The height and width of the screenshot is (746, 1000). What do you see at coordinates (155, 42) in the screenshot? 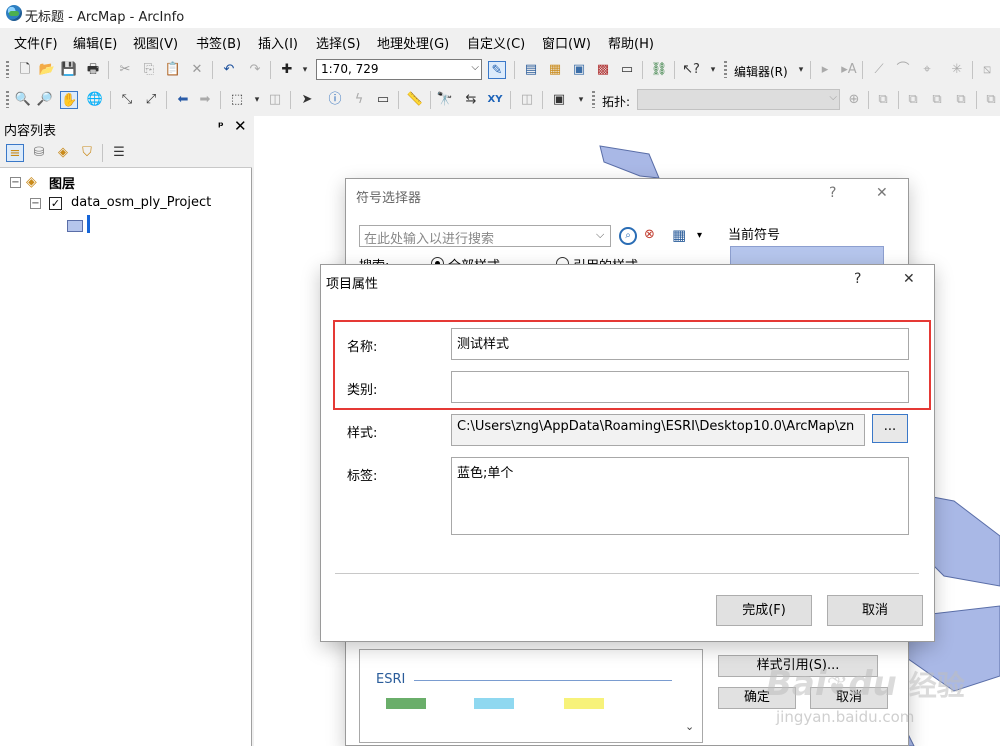
I see `menu-view: 视图(V)` at bounding box center [155, 42].